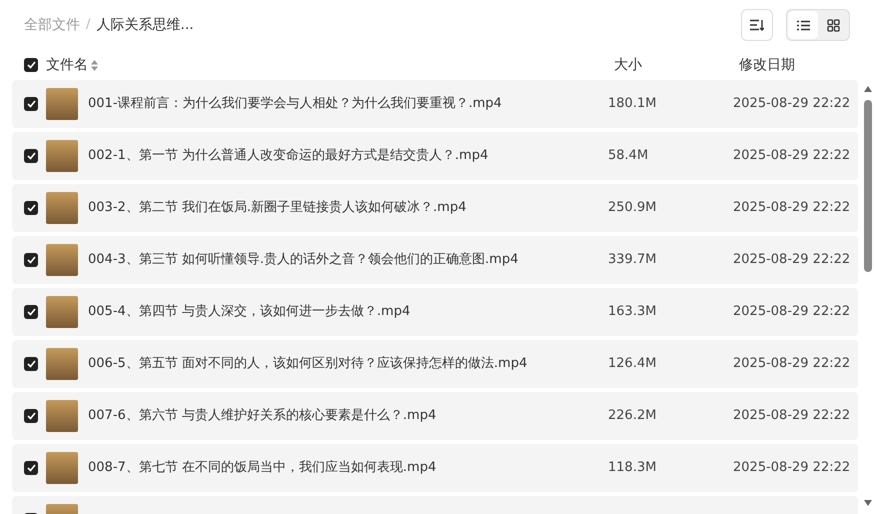 This screenshot has height=514, width=874. I want to click on file-row: 005-4、第四节 与贵人深交，该如何进一步去做？.mp4 163.3M 2025-08-29 22:22, so click(435, 312).